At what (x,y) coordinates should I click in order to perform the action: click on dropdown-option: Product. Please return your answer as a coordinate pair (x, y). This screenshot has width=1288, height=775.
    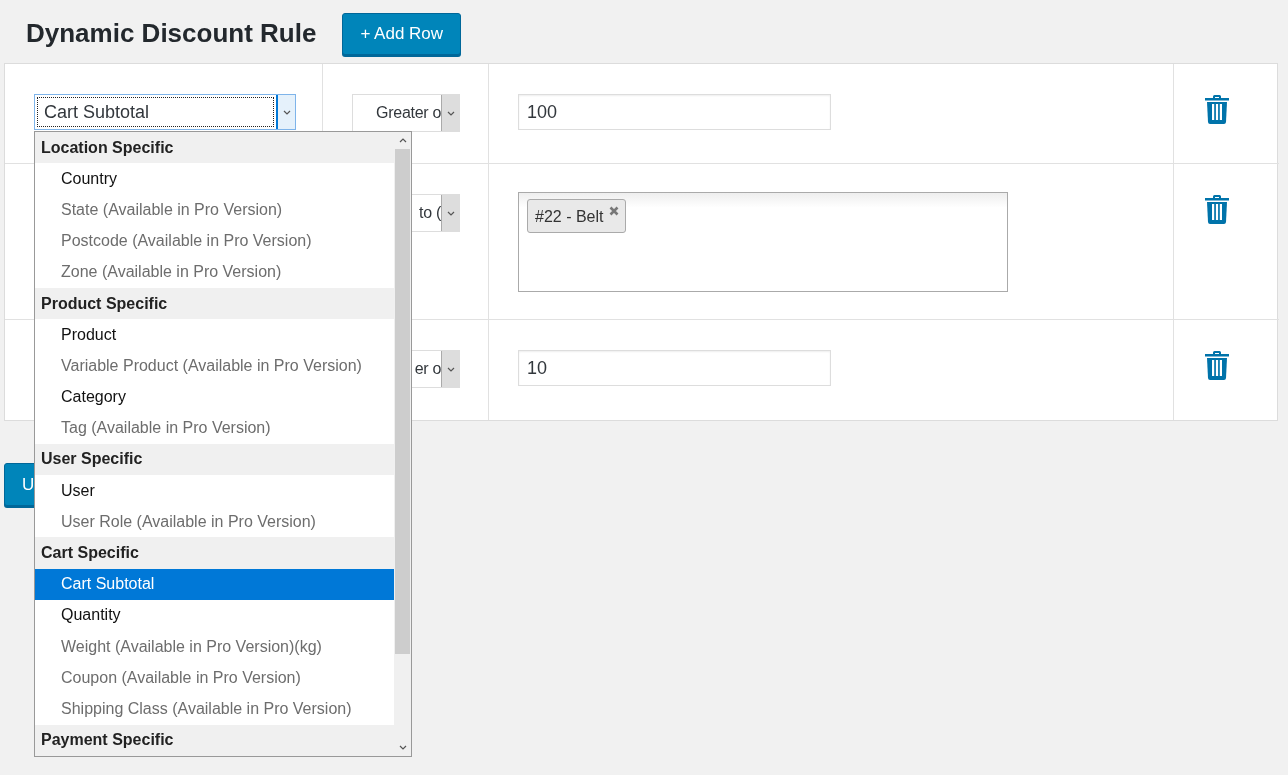
    Looking at the image, I should click on (214, 335).